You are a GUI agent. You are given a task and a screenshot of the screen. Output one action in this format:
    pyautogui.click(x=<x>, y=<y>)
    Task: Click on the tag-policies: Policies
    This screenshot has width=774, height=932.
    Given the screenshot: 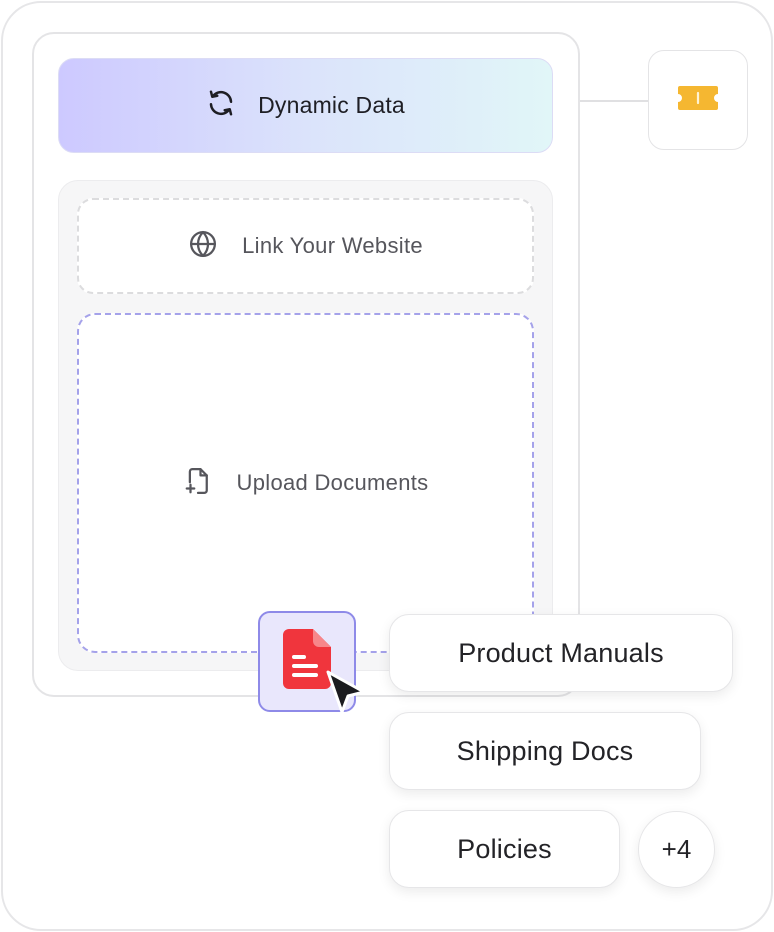 What is the action you would take?
    pyautogui.click(x=504, y=849)
    